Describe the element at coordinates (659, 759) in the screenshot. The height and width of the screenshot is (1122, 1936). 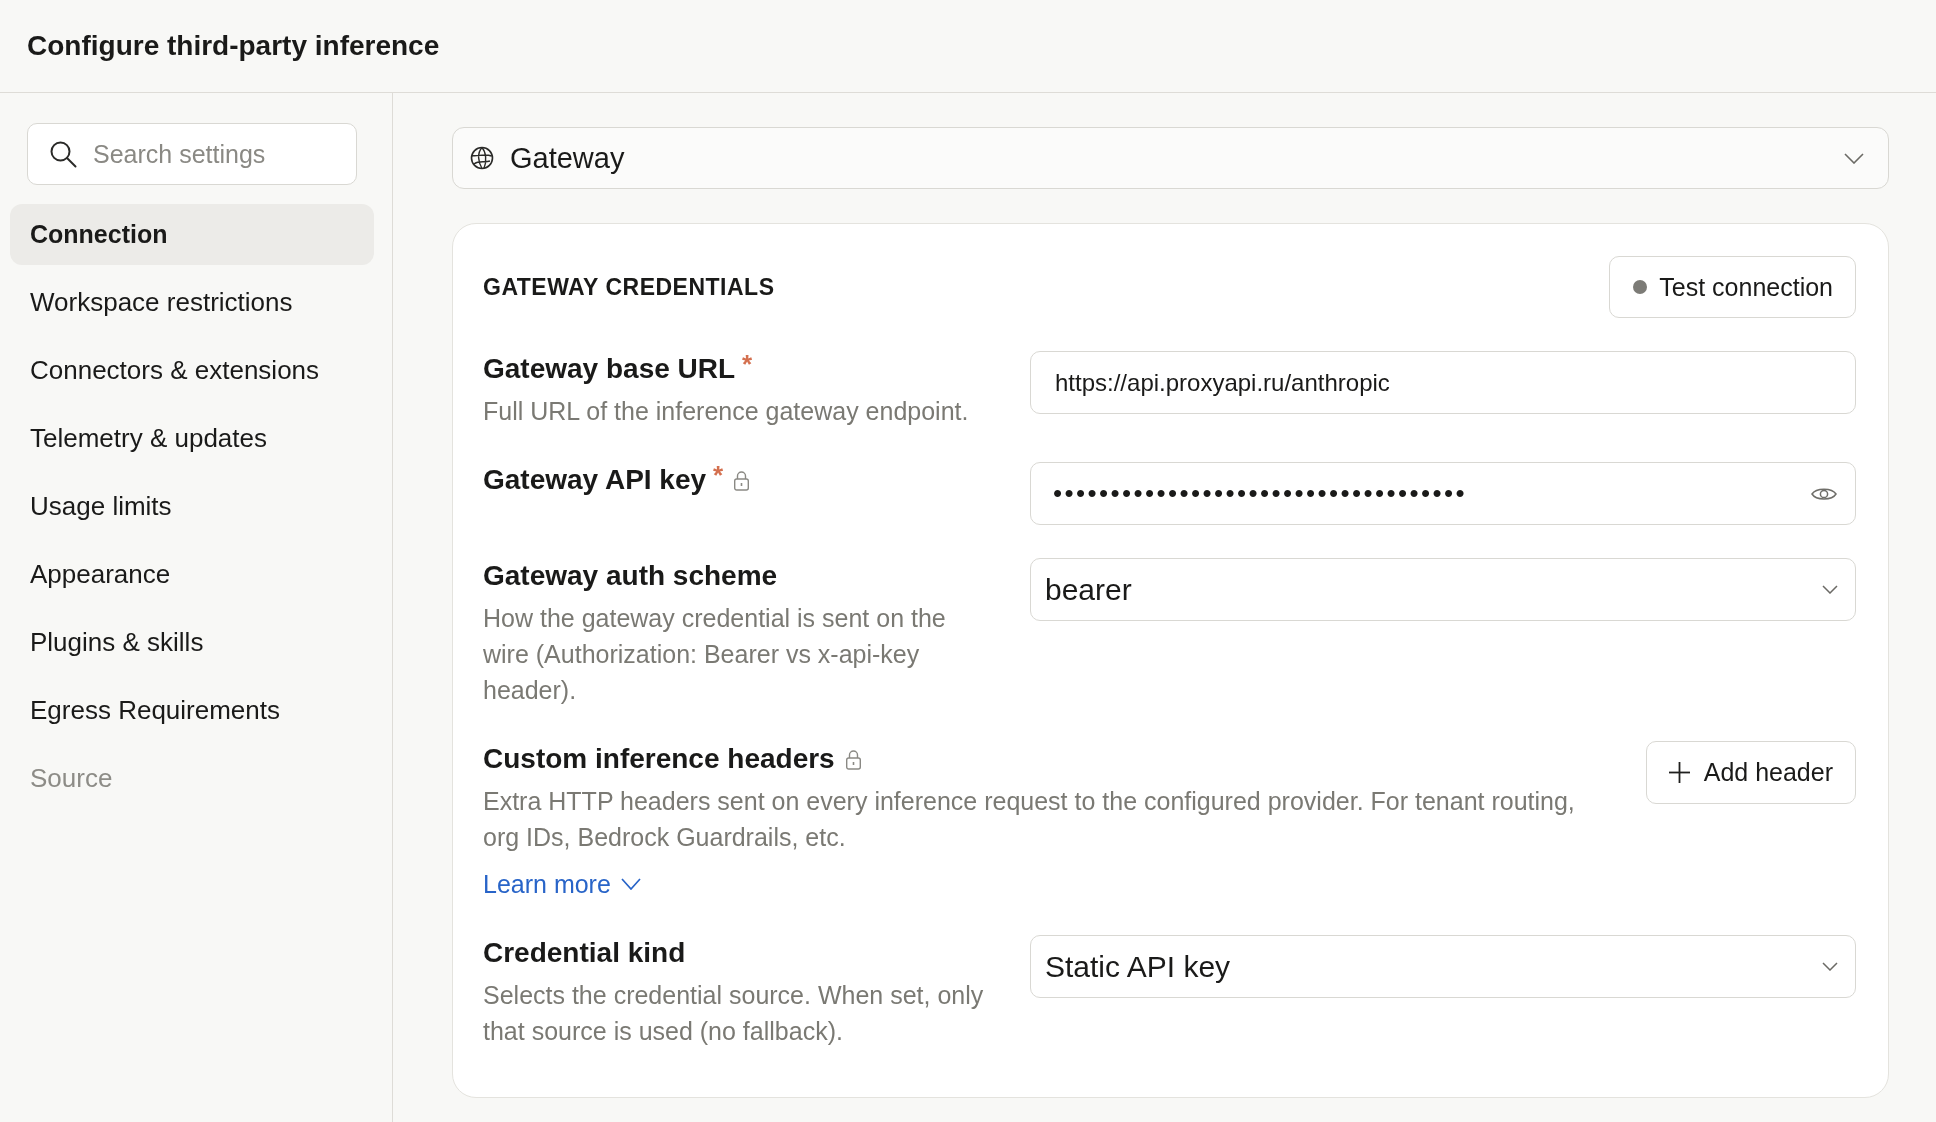
I see `field-label: Custom inference headers` at that location.